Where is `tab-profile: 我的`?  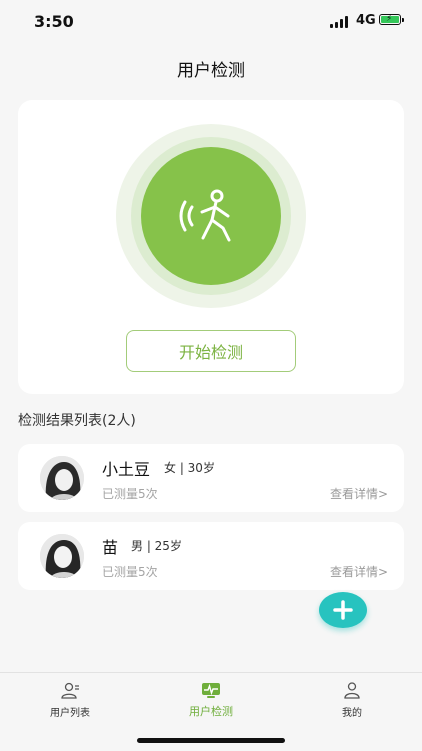 tab-profile: 我的 is located at coordinates (352, 698).